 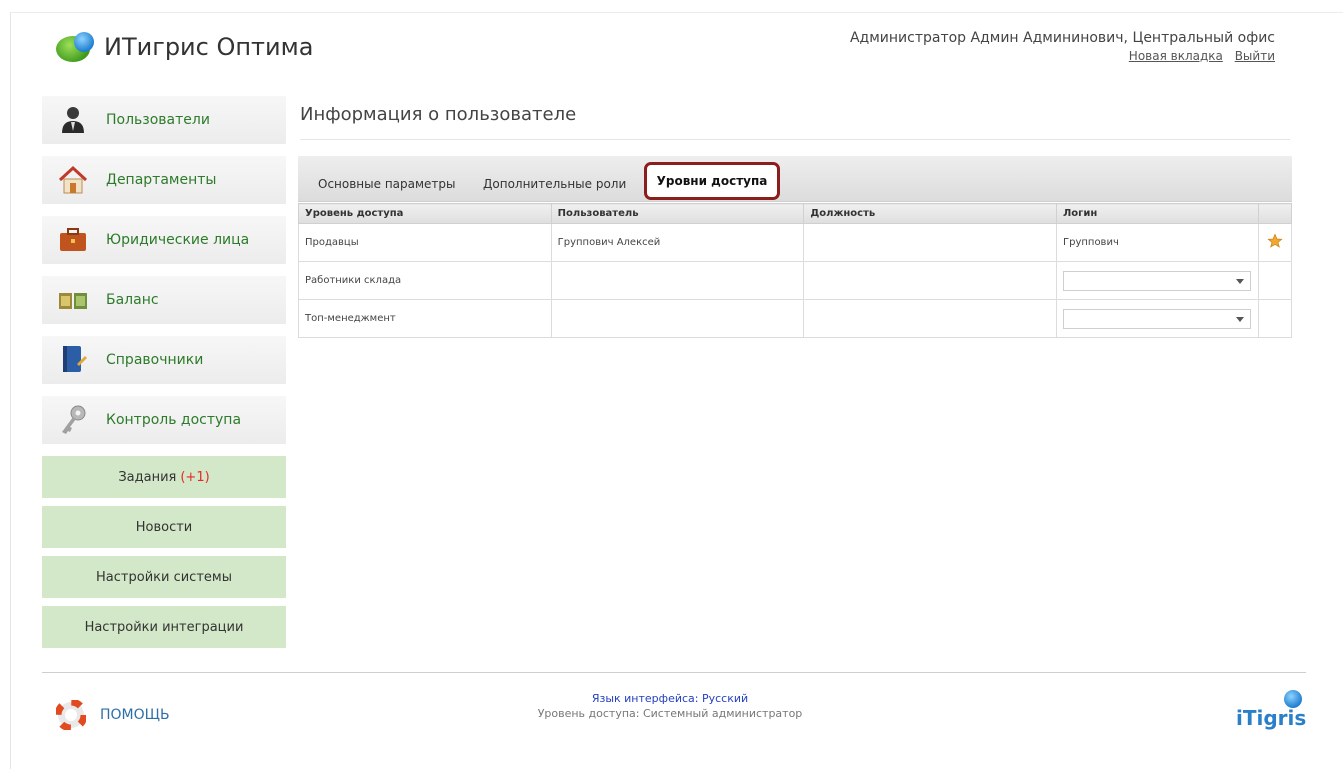 I want to click on sidebar-item-label: Пользователи, so click(x=158, y=120).